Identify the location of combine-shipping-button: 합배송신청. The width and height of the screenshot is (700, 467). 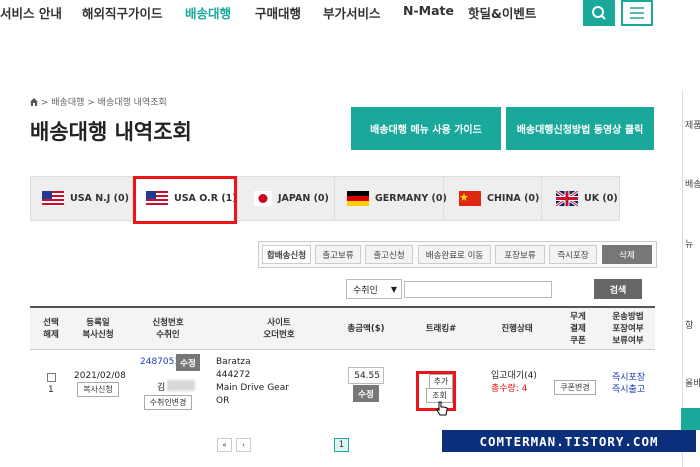
(286, 254).